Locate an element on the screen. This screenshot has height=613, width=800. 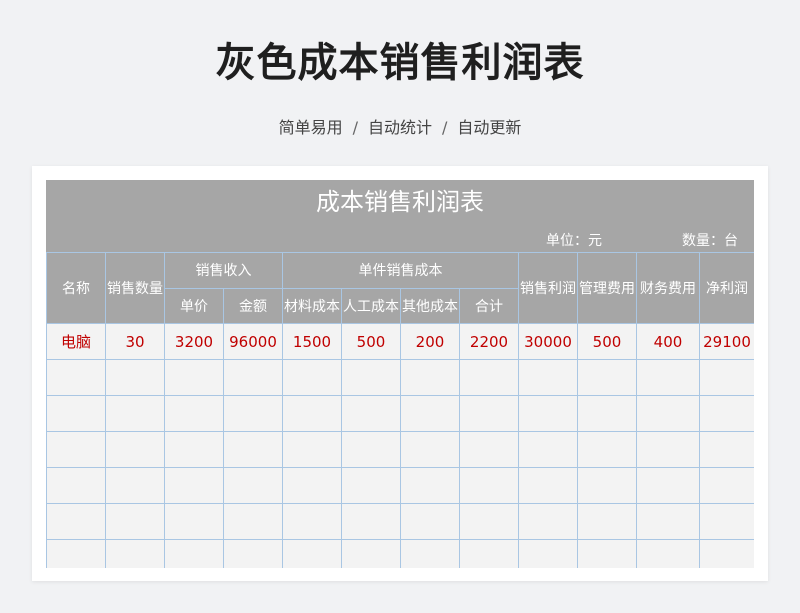
header-material-cost: 材料成本 is located at coordinates (312, 305).